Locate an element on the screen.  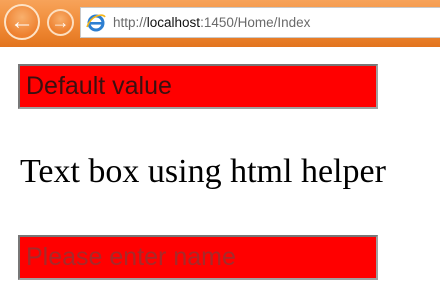
back-arrow-icon: ← is located at coordinates (22, 21).